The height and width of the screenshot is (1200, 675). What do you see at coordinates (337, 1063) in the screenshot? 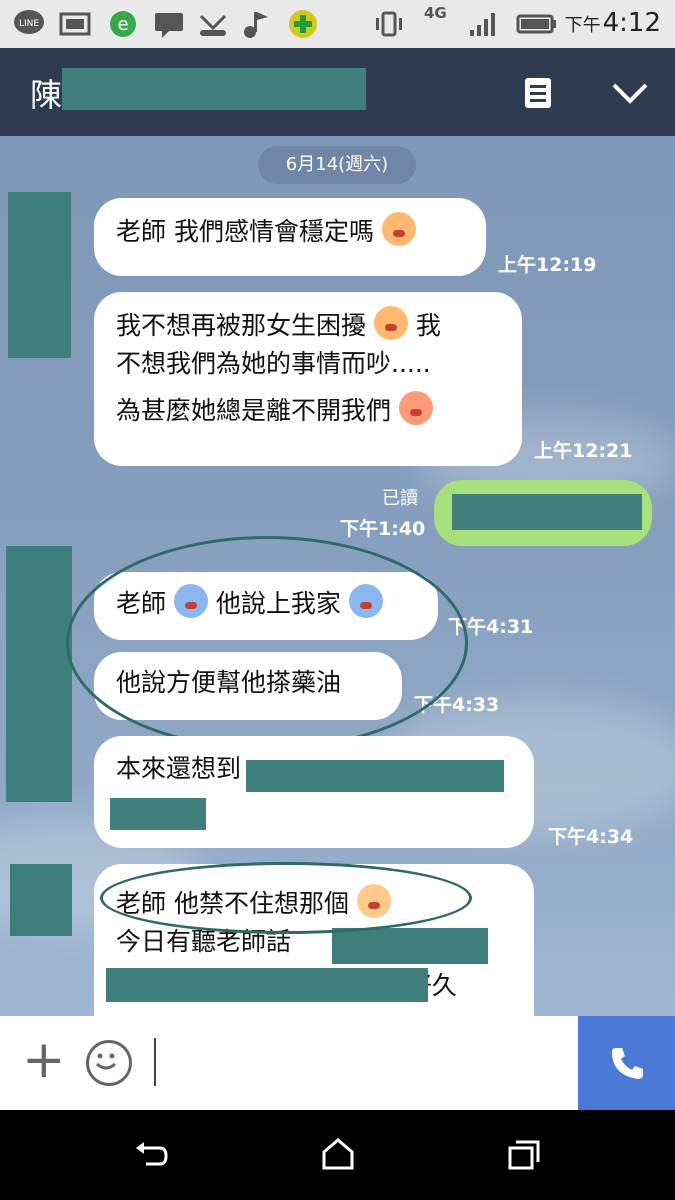
I see `message-input-bar: +` at bounding box center [337, 1063].